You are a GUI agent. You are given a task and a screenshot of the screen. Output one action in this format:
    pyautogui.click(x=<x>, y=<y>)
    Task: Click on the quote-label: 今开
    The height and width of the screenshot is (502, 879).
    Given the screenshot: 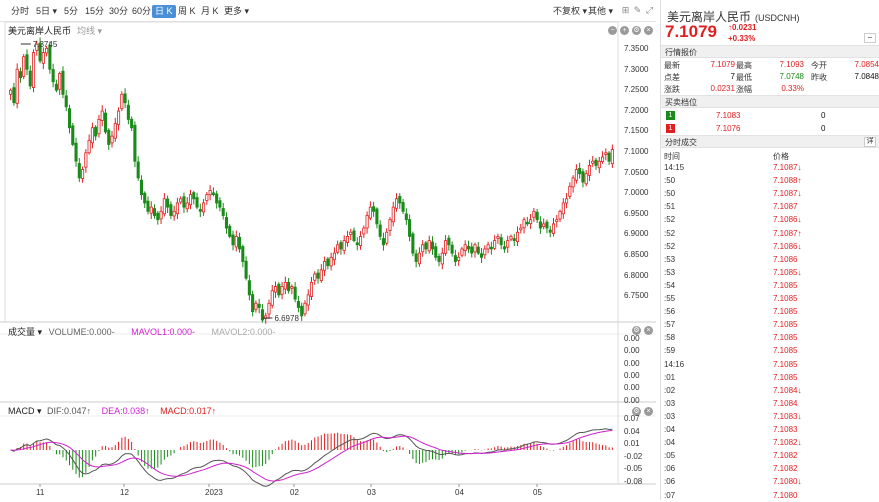 What is the action you would take?
    pyautogui.click(x=819, y=65)
    